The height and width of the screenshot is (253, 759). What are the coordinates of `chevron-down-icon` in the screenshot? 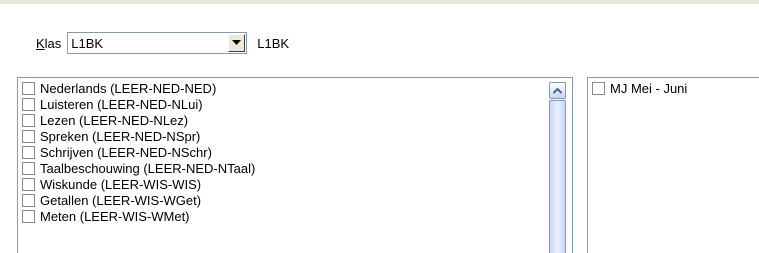 It's located at (237, 42).